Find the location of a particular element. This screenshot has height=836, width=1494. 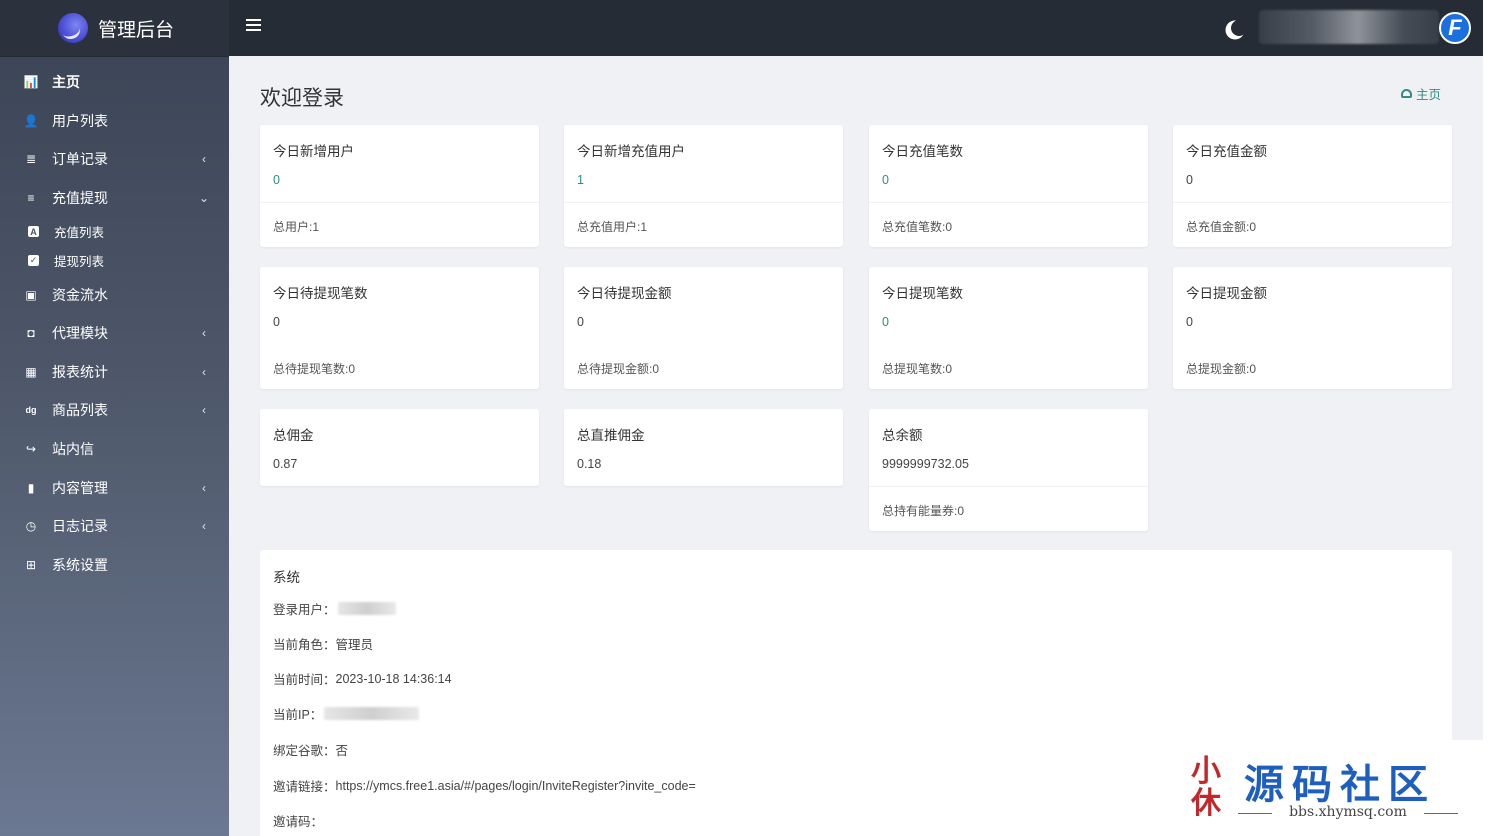

stat-card: 今日待提现笔数 0 总待提现笔数:0 is located at coordinates (399, 328).